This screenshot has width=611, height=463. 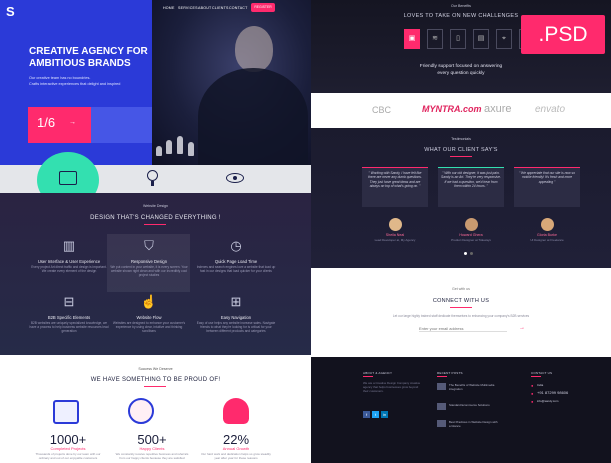 I want to click on layers-icon: ≋, so click(x=435, y=39).